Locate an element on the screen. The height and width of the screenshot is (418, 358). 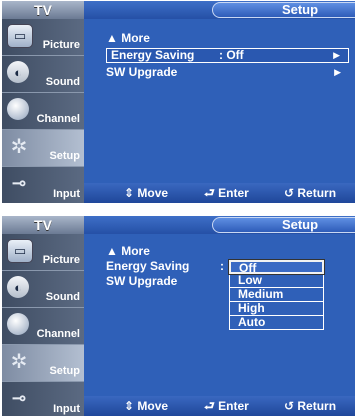
energy-saving-options: Off Low Medium High Auto is located at coordinates (276, 294).